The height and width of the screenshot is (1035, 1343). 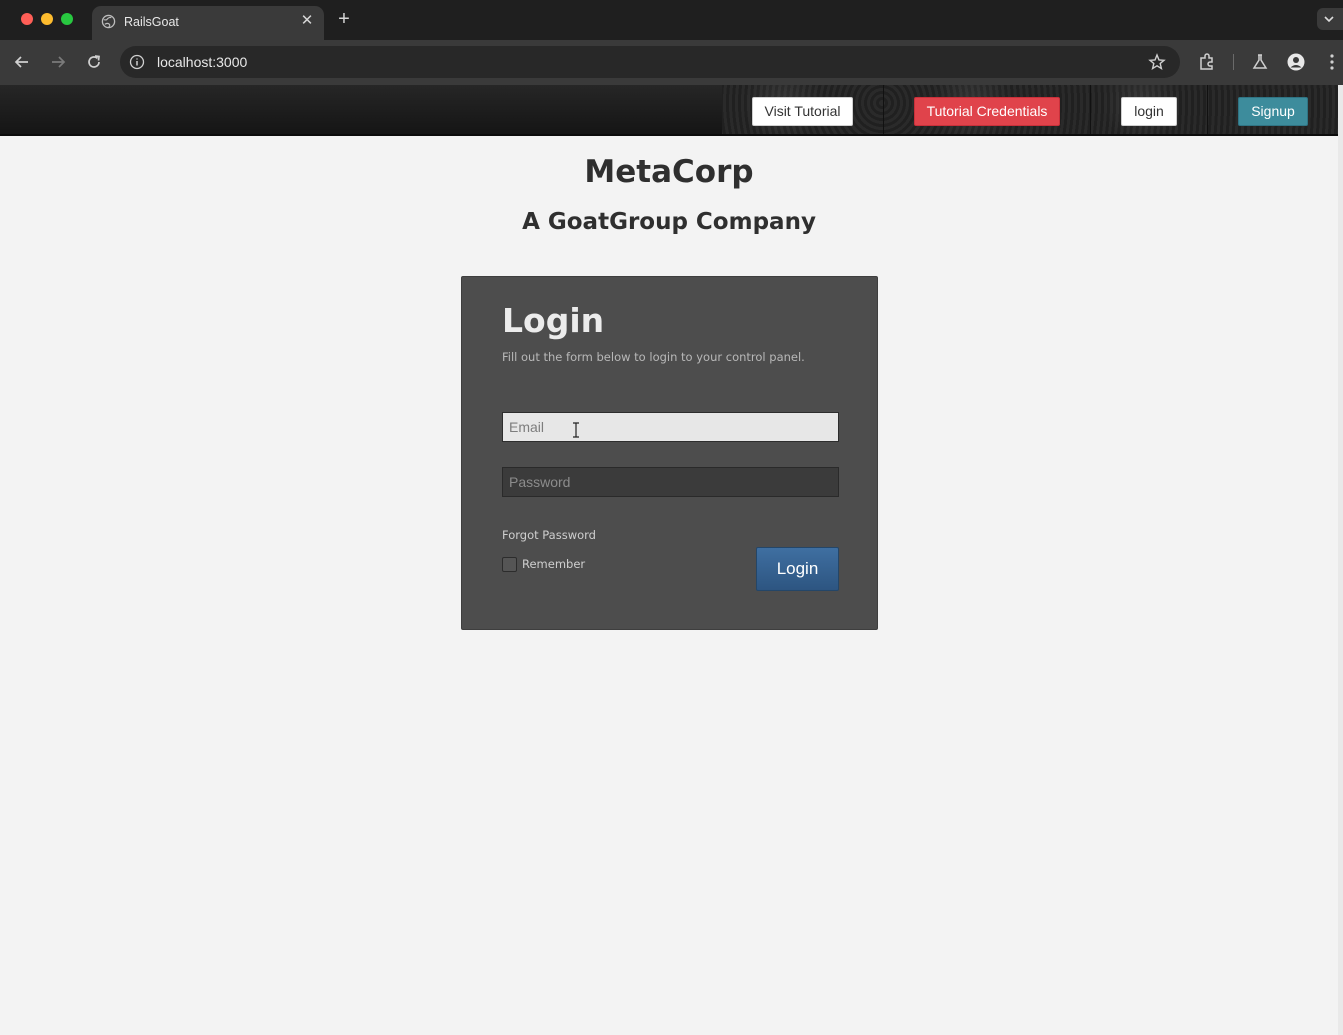 What do you see at coordinates (671, 20) in the screenshot?
I see `browser-tab-bar: RailsGoat ✕ +` at bounding box center [671, 20].